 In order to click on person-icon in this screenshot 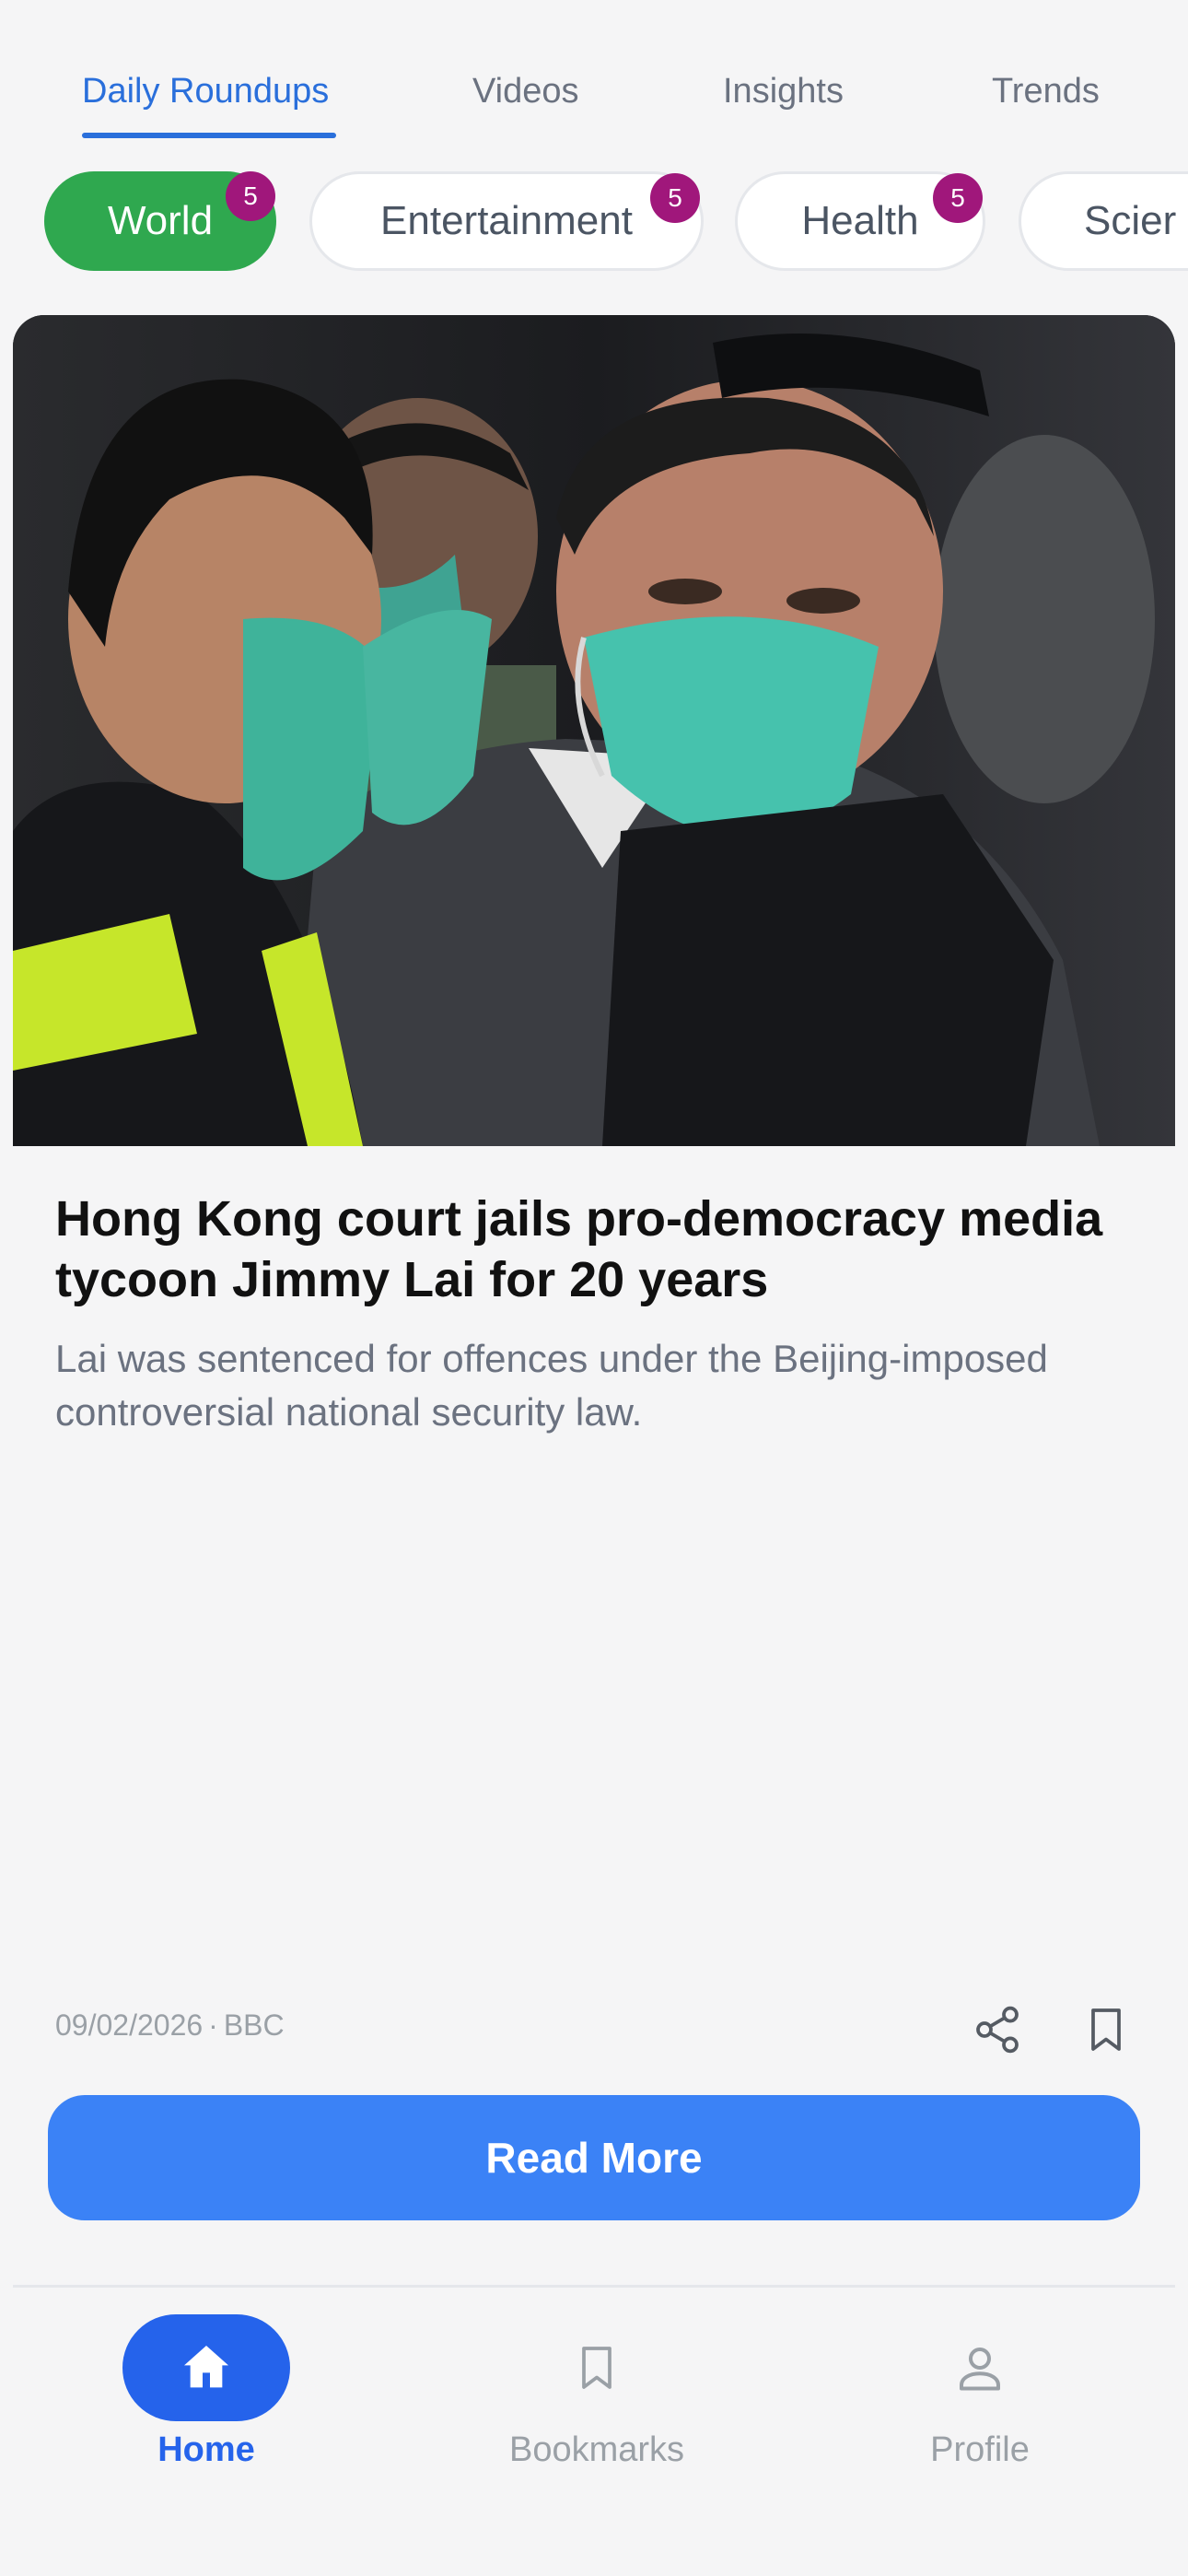, I will do `click(980, 2369)`.